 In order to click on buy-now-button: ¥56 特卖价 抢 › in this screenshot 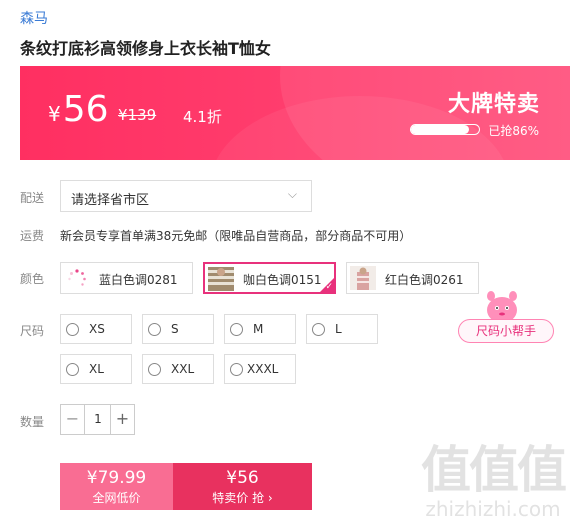, I will do `click(242, 486)`.